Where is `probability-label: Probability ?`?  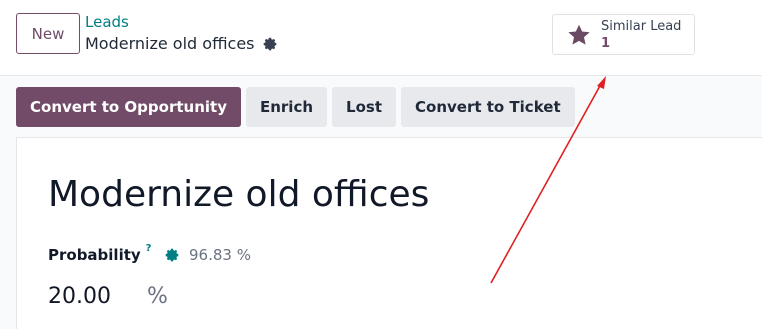 probability-label: Probability ? is located at coordinates (100, 253).